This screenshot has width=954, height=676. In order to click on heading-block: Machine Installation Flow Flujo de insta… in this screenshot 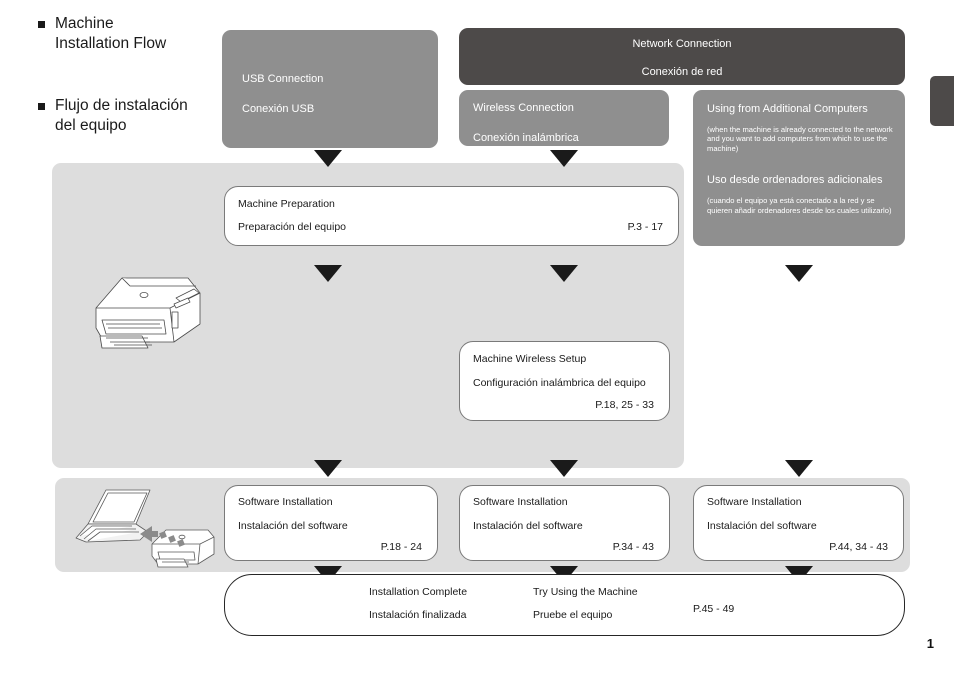, I will do `click(133, 75)`.